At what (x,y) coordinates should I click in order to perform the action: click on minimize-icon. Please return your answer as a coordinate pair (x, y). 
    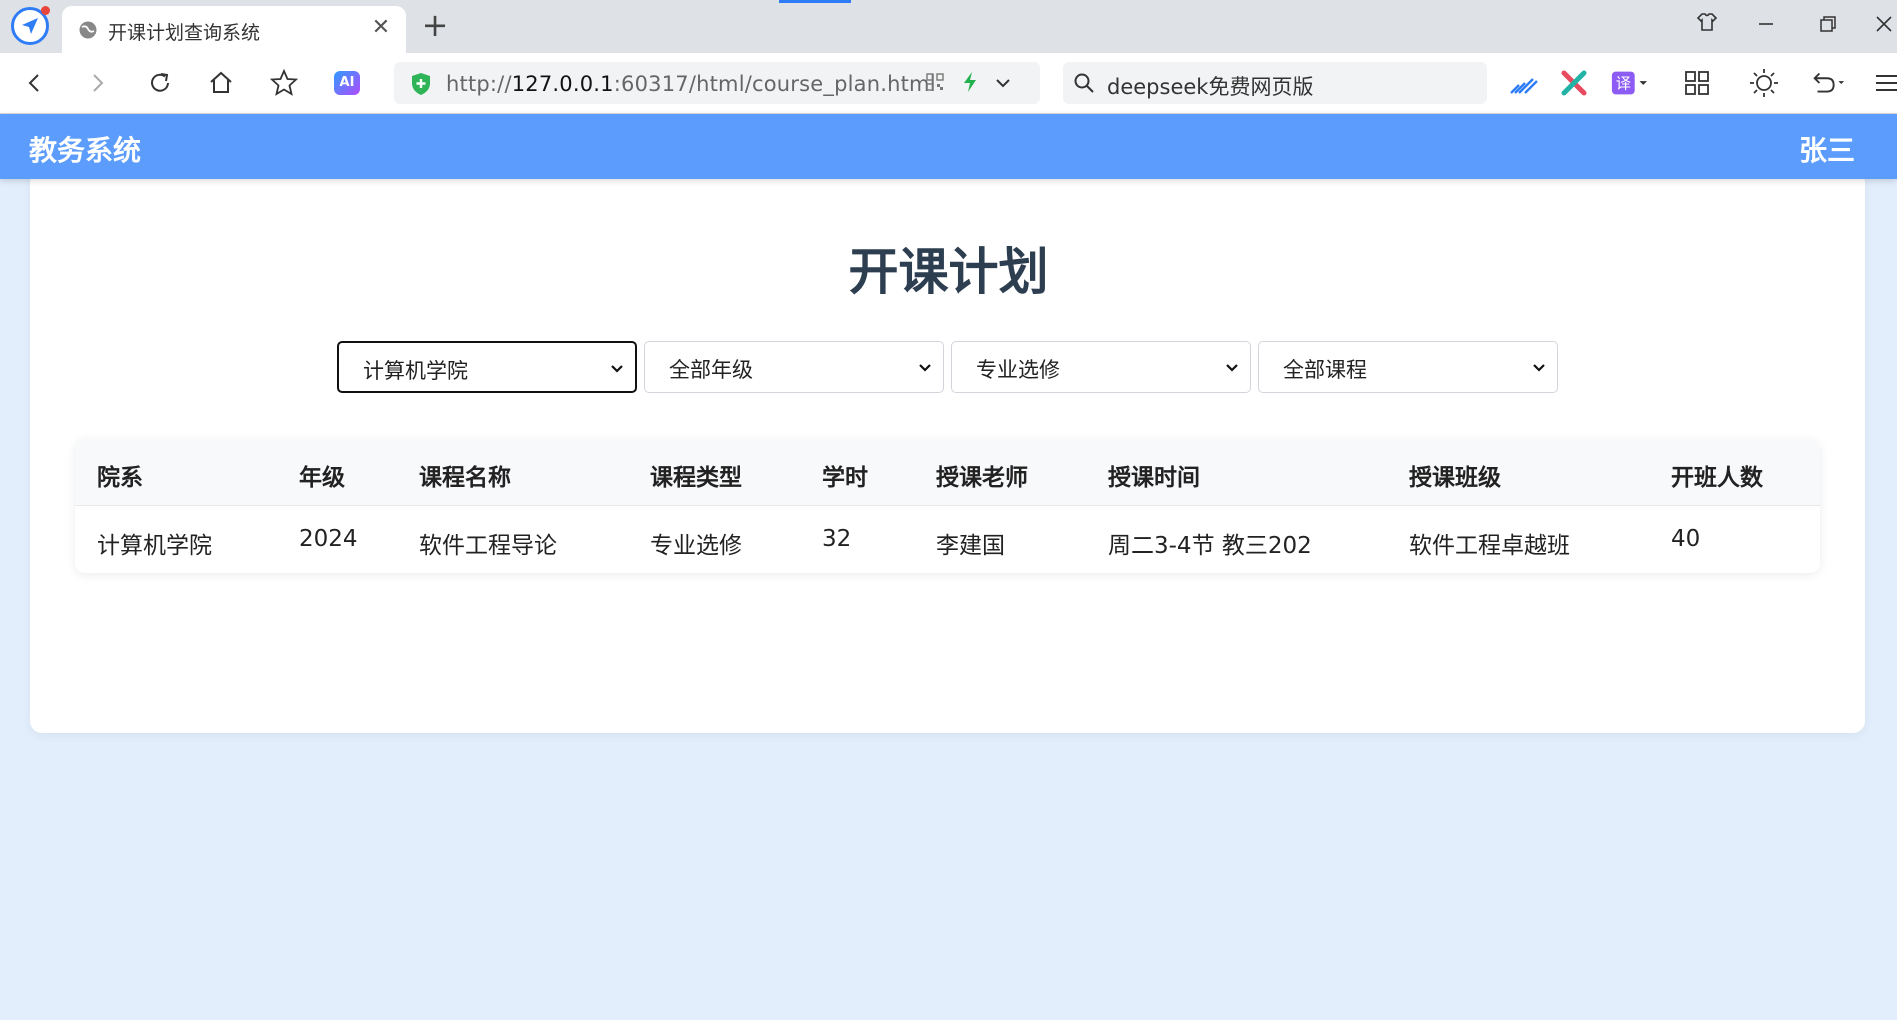
    Looking at the image, I should click on (1766, 26).